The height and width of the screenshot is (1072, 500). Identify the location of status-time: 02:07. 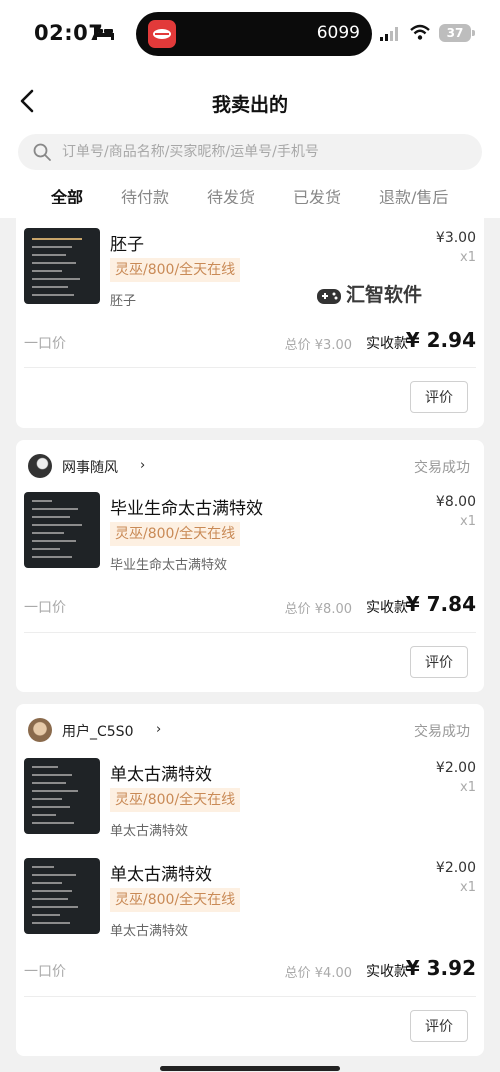
(69, 33).